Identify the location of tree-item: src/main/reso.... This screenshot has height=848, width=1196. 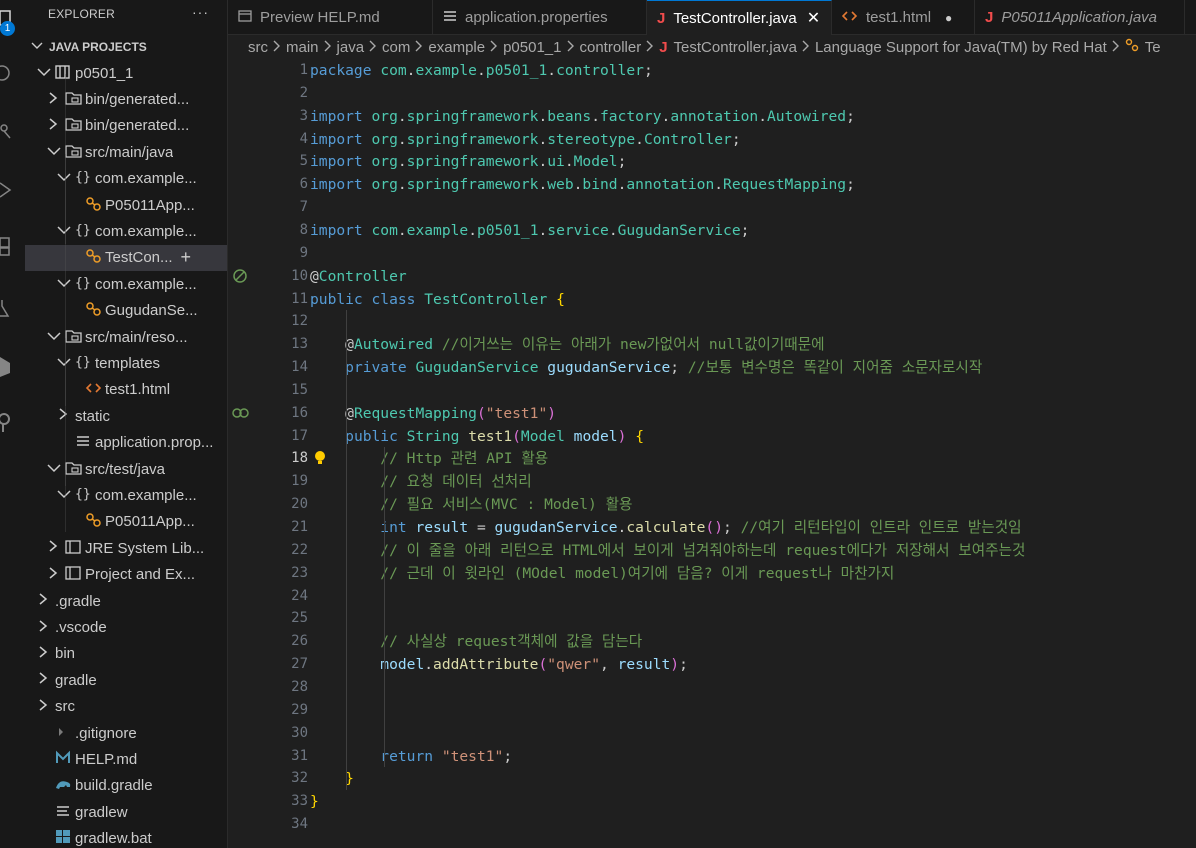
(126, 337).